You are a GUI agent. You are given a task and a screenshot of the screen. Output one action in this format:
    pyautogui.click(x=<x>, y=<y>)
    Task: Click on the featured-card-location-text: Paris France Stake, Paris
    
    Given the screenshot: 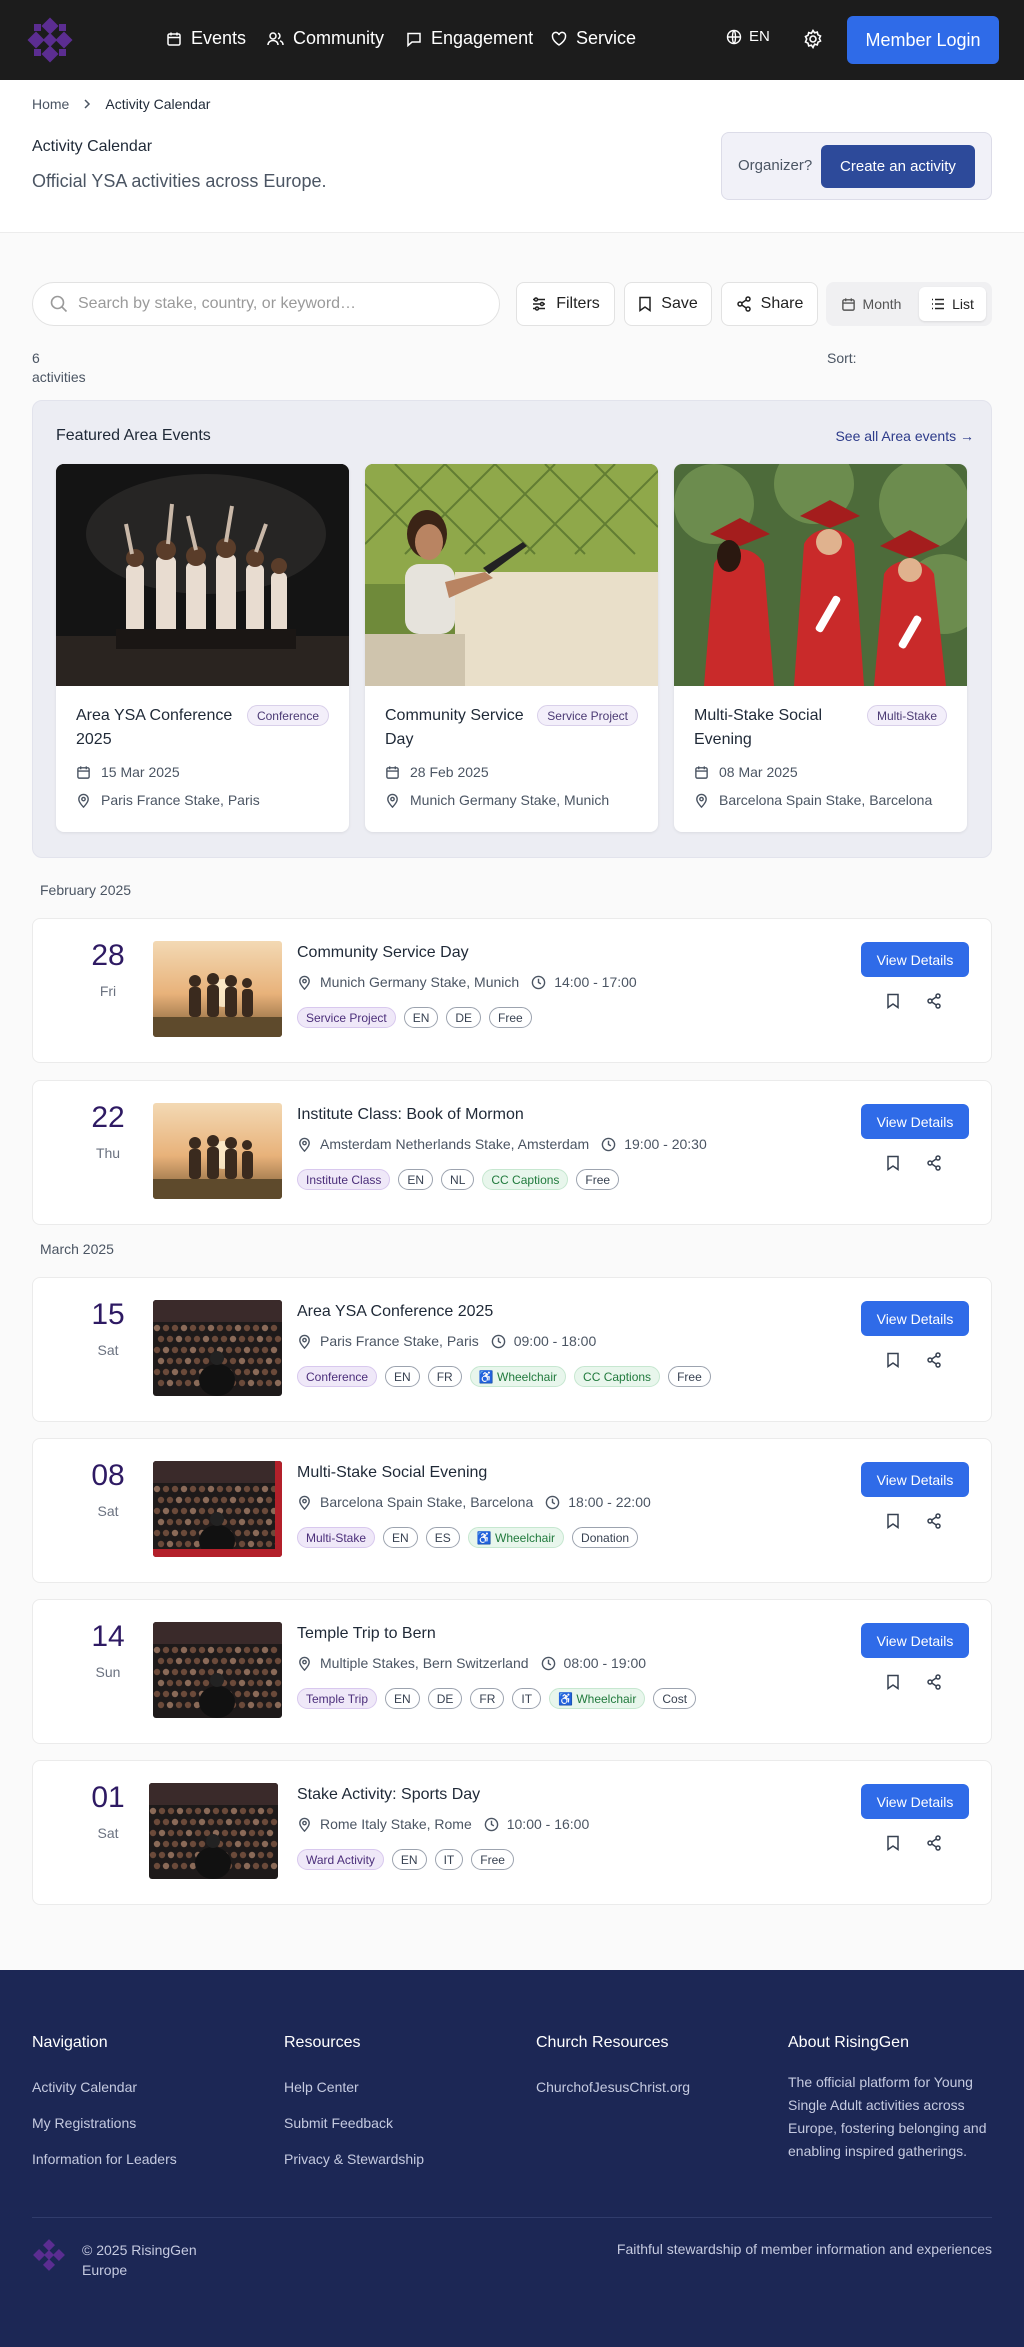 What is the action you would take?
    pyautogui.click(x=180, y=800)
    